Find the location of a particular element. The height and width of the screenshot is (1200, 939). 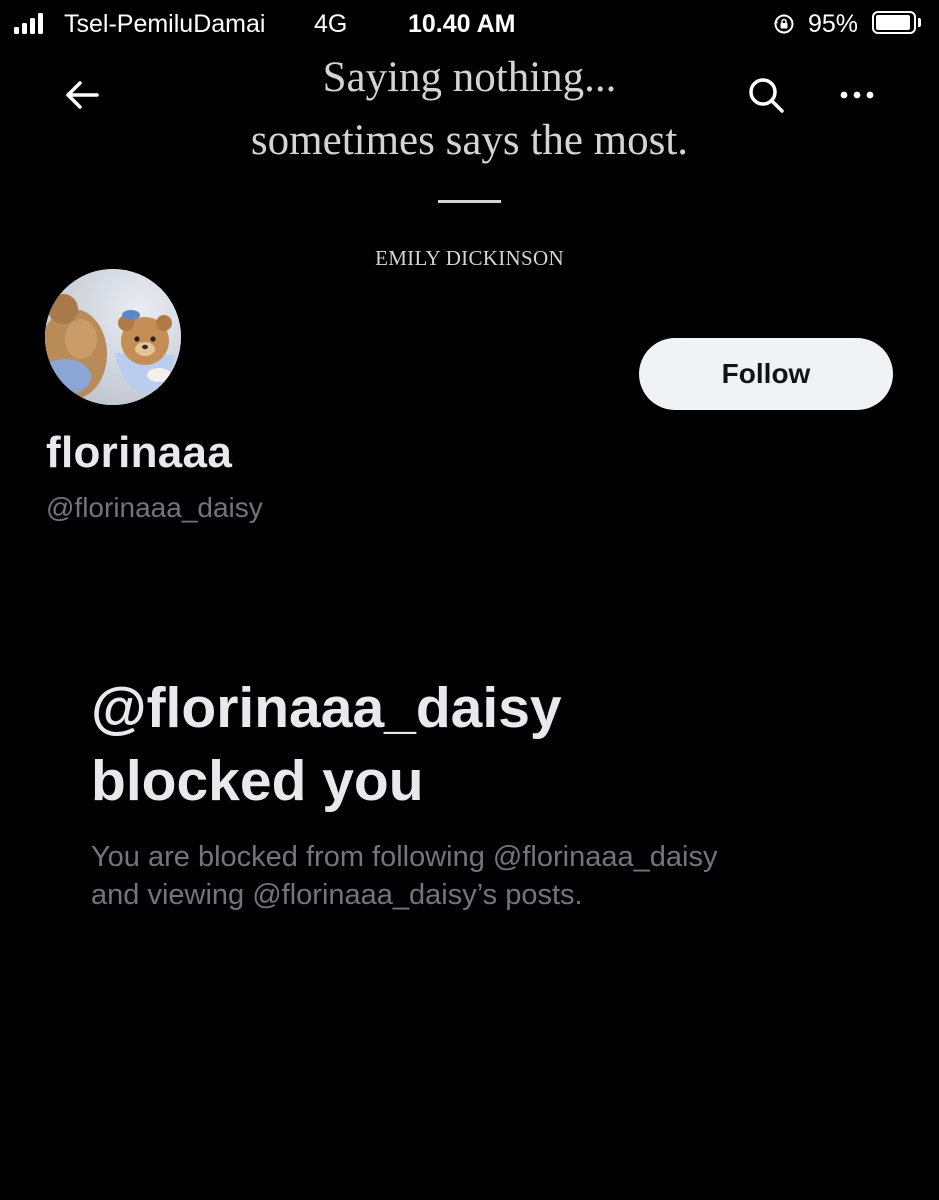

avatar is located at coordinates (113, 337).